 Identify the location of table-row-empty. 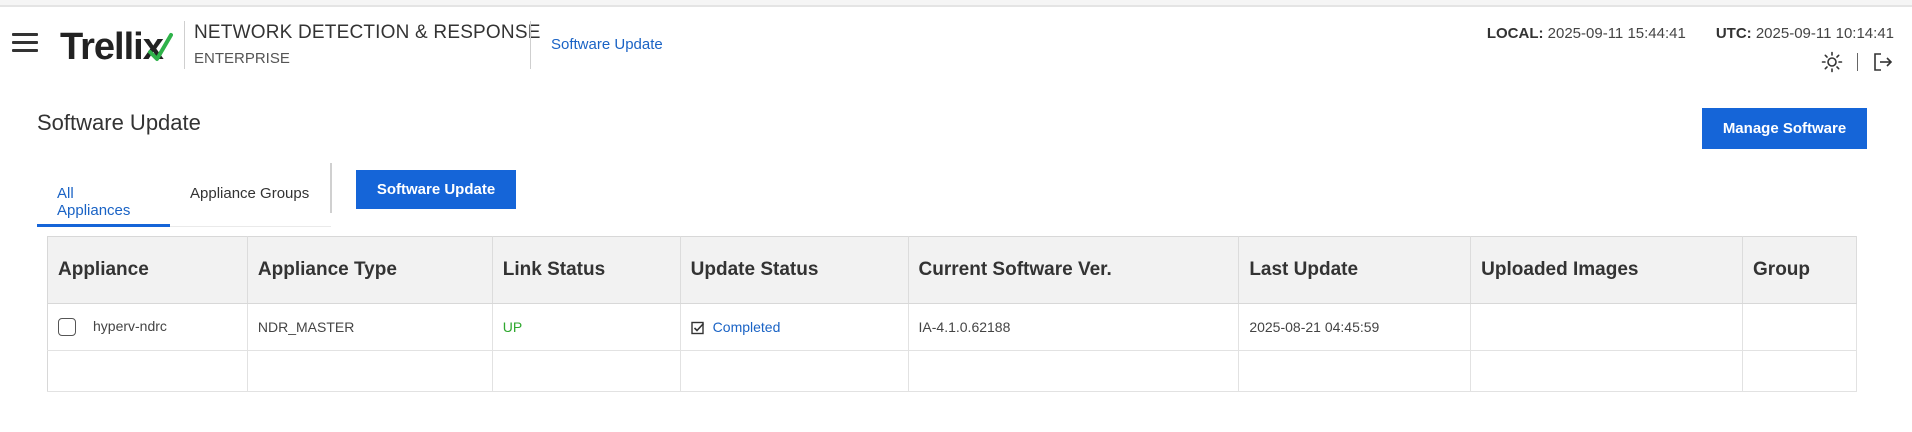
(952, 371).